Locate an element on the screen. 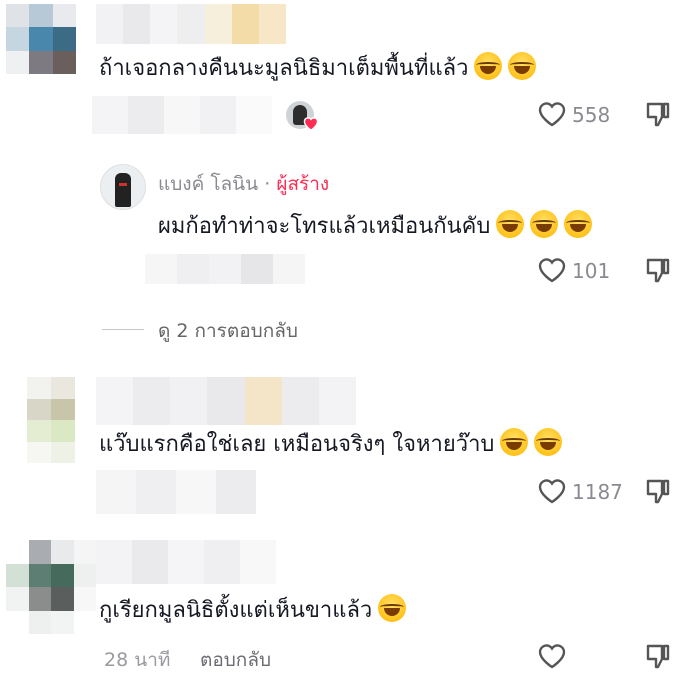 The height and width of the screenshot is (686, 700). comment-time: 28 นาที is located at coordinates (137, 660).